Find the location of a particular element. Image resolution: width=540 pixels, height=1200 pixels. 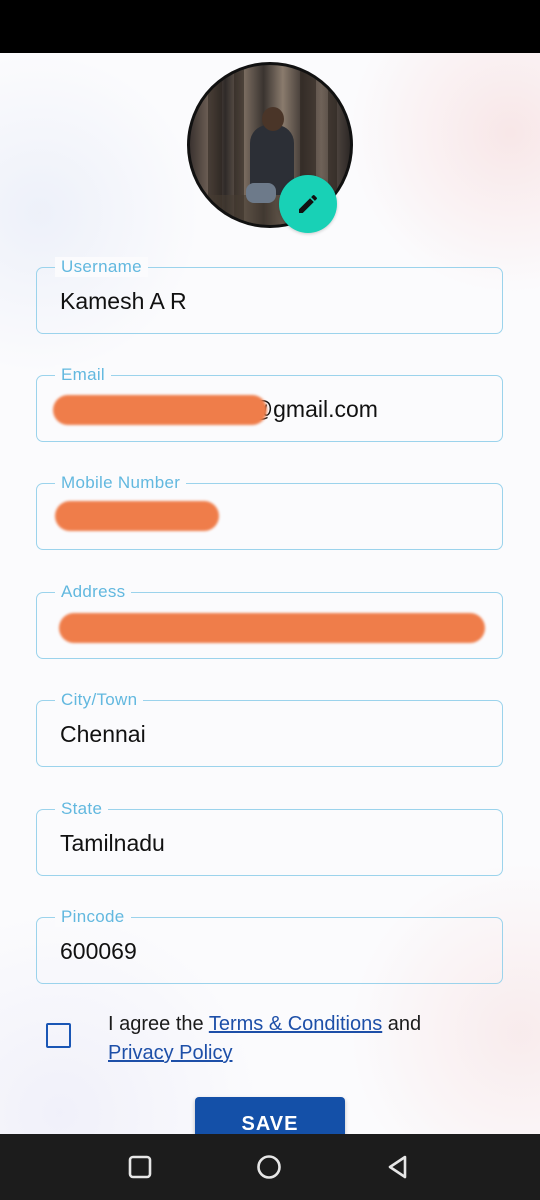

email-field: Email a@gmail.com is located at coordinates (269, 403).